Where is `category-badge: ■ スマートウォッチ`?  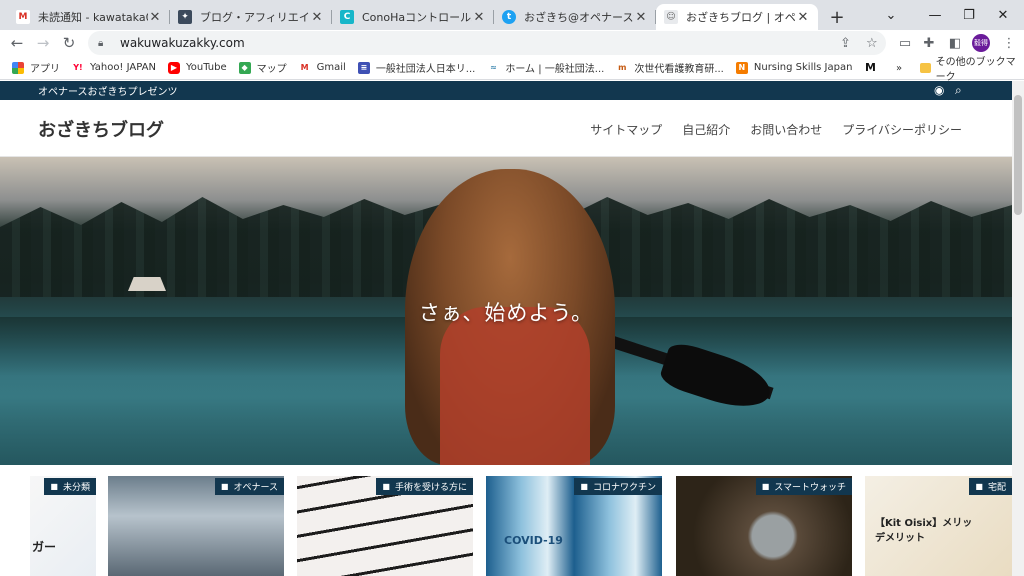
category-badge: ■ スマートウォッチ is located at coordinates (803, 486).